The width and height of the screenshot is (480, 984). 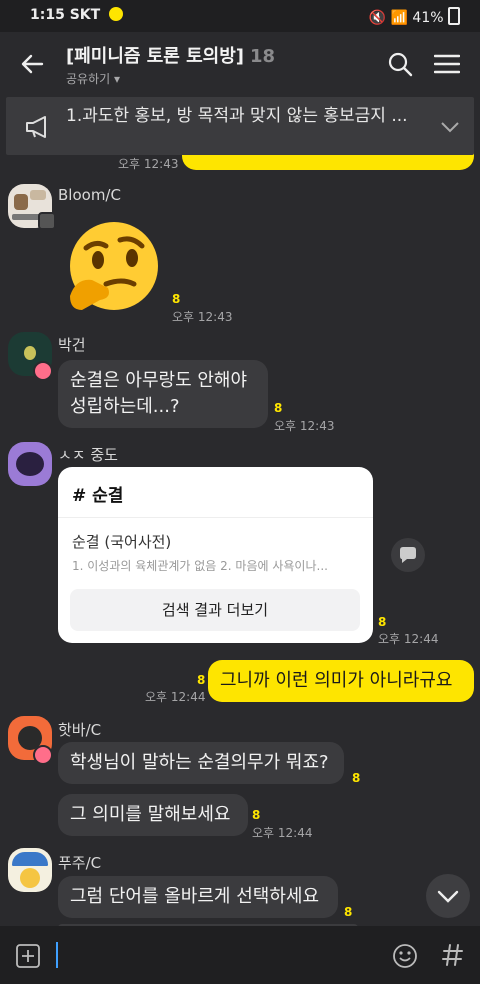 What do you see at coordinates (47, 221) in the screenshot?
I see `badge-icon` at bounding box center [47, 221].